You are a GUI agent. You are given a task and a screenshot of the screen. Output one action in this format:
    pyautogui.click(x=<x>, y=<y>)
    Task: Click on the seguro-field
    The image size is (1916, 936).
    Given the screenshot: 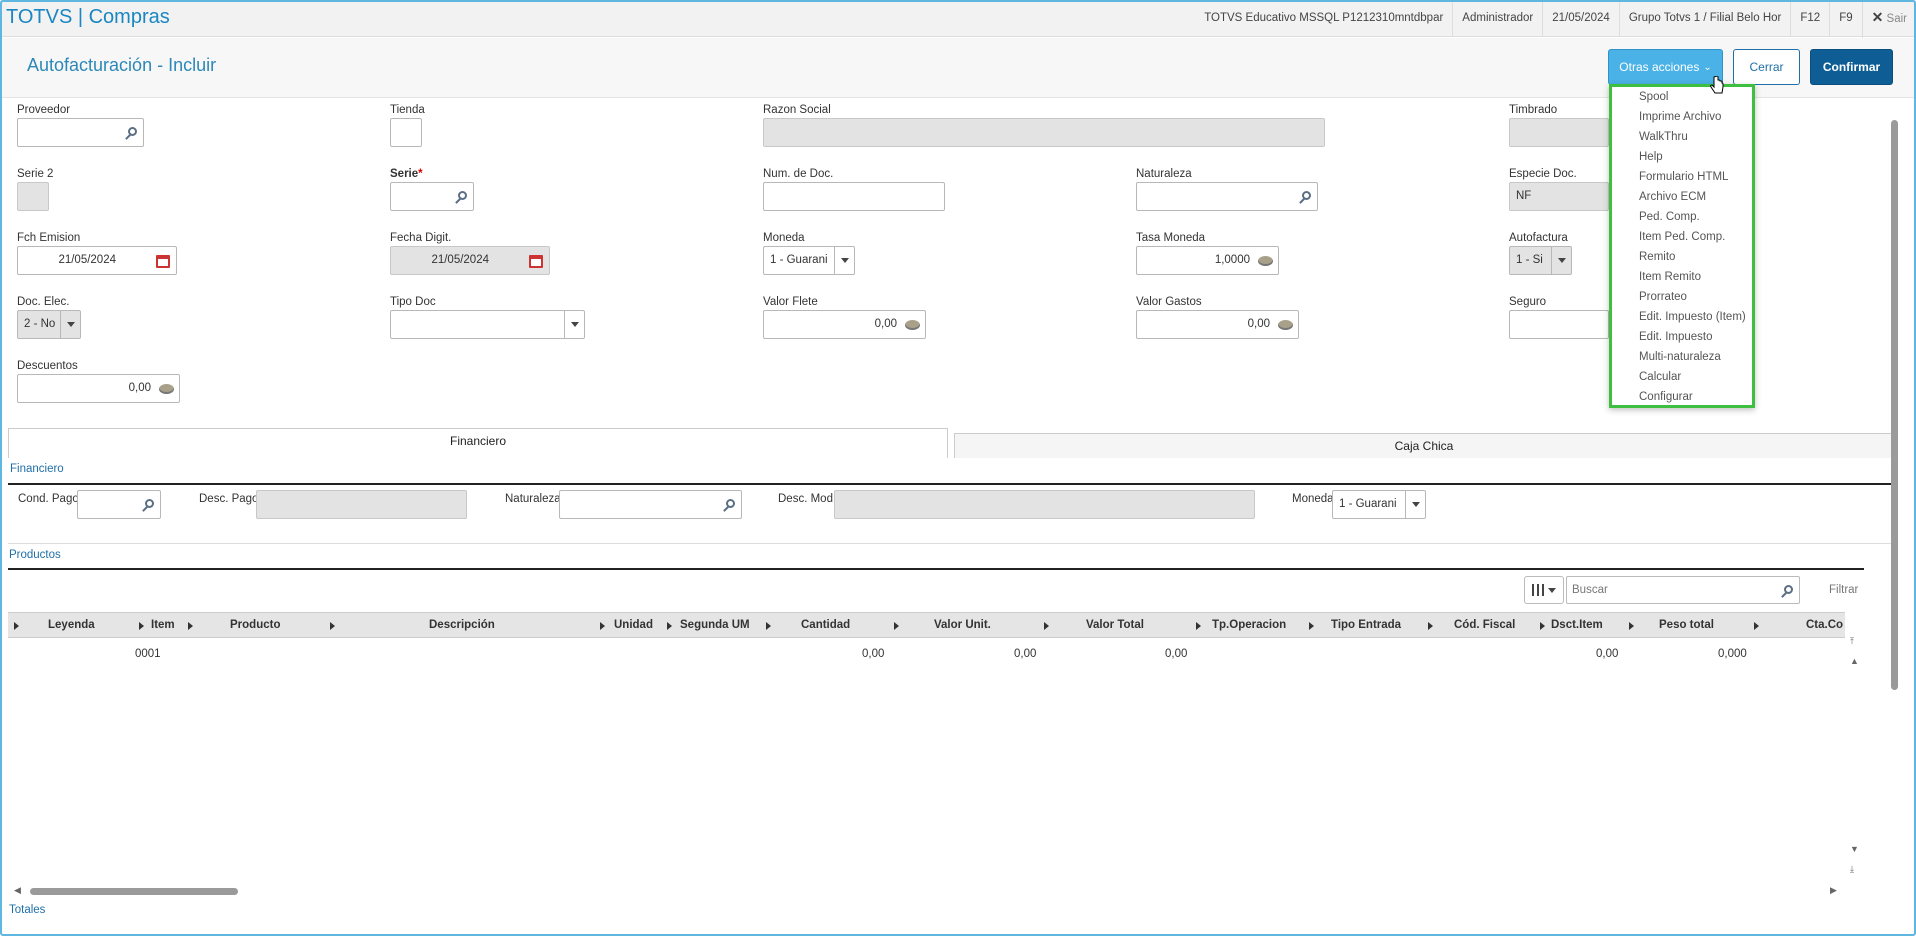 What is the action you would take?
    pyautogui.click(x=1559, y=324)
    